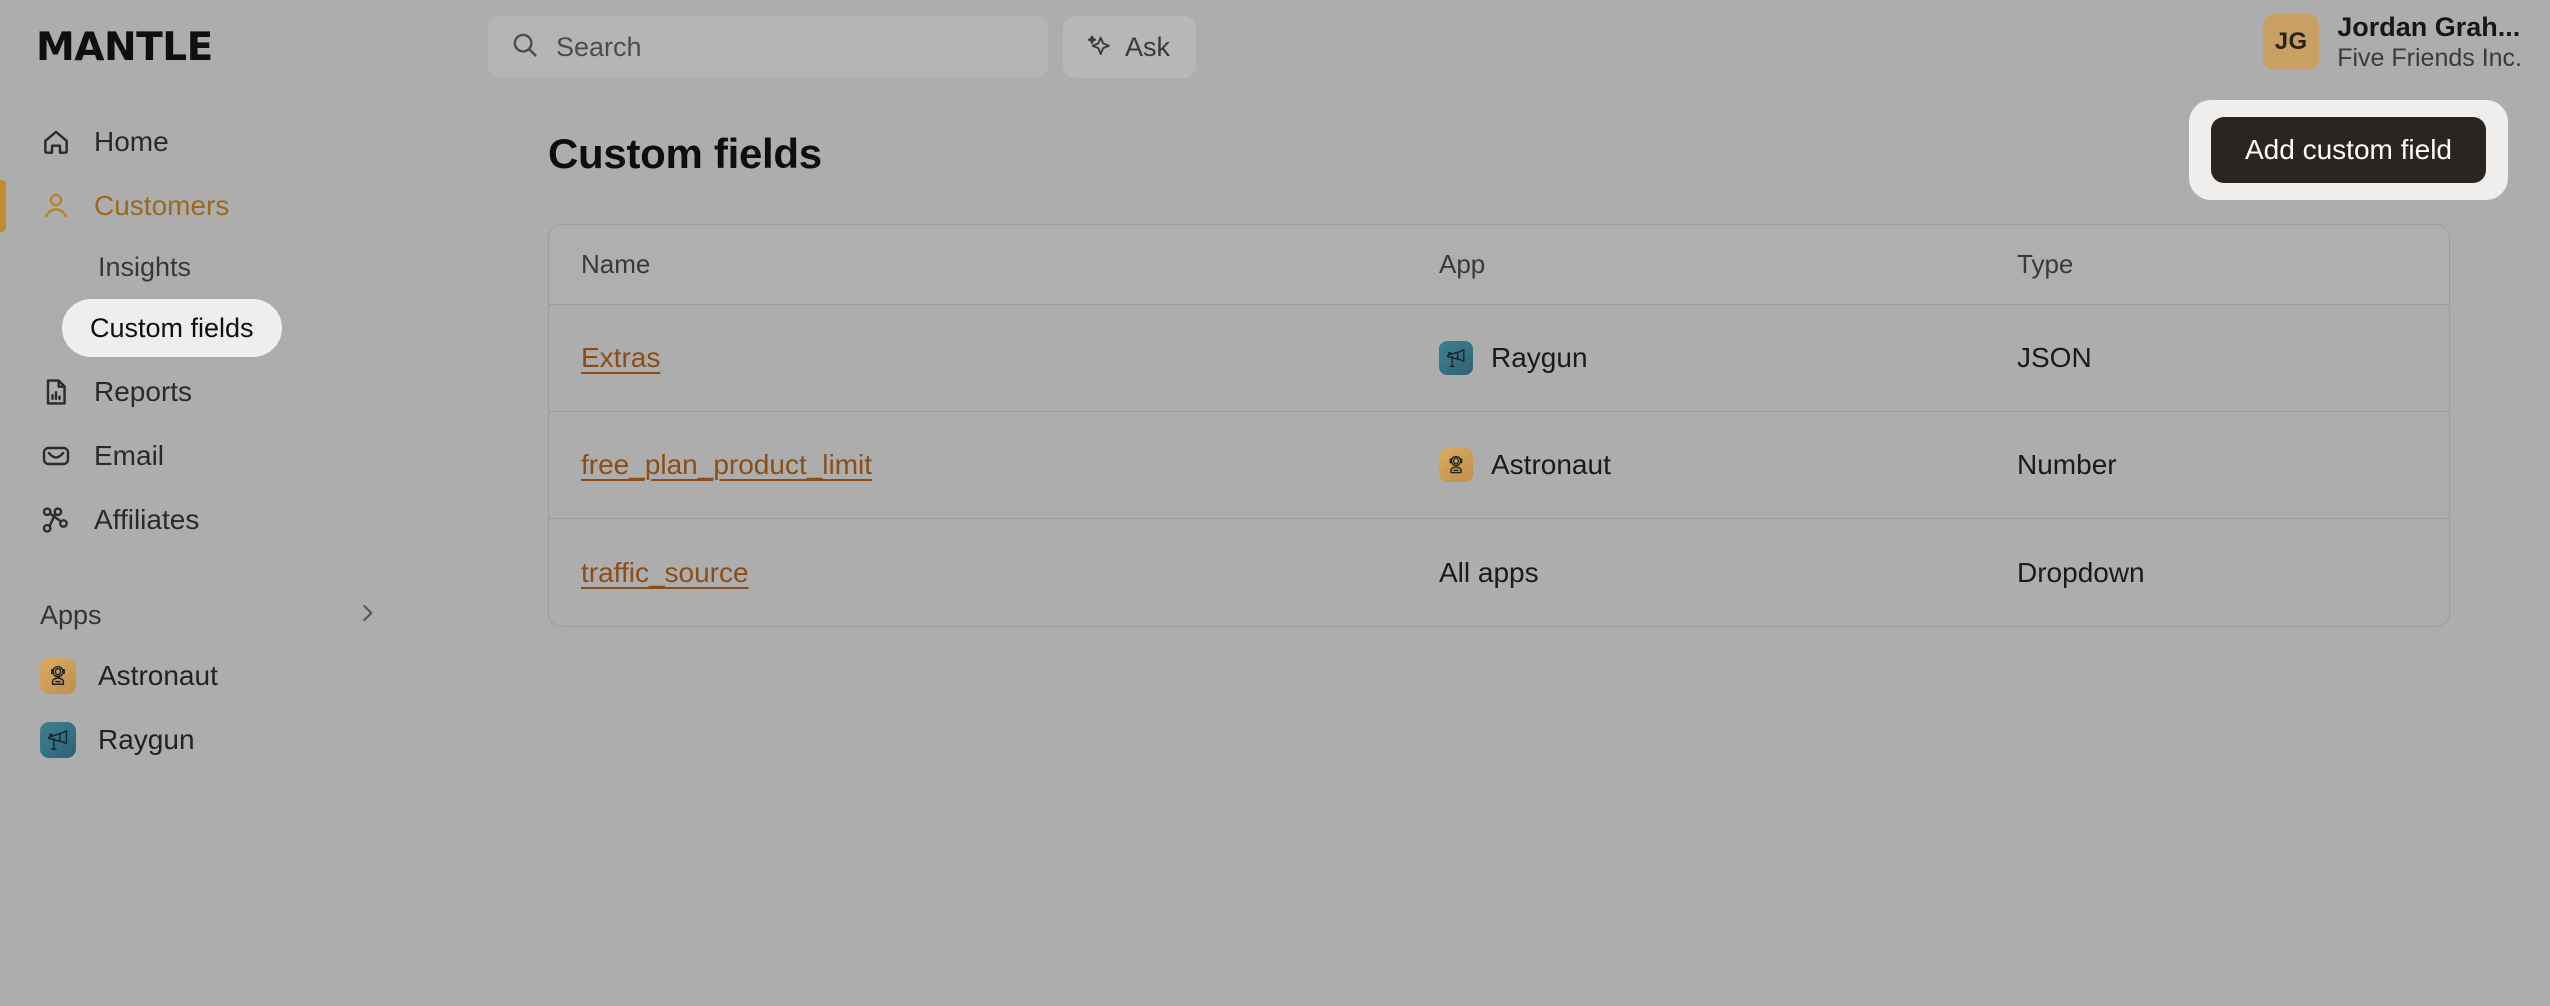  I want to click on app-name: Astronaut, so click(1551, 464).